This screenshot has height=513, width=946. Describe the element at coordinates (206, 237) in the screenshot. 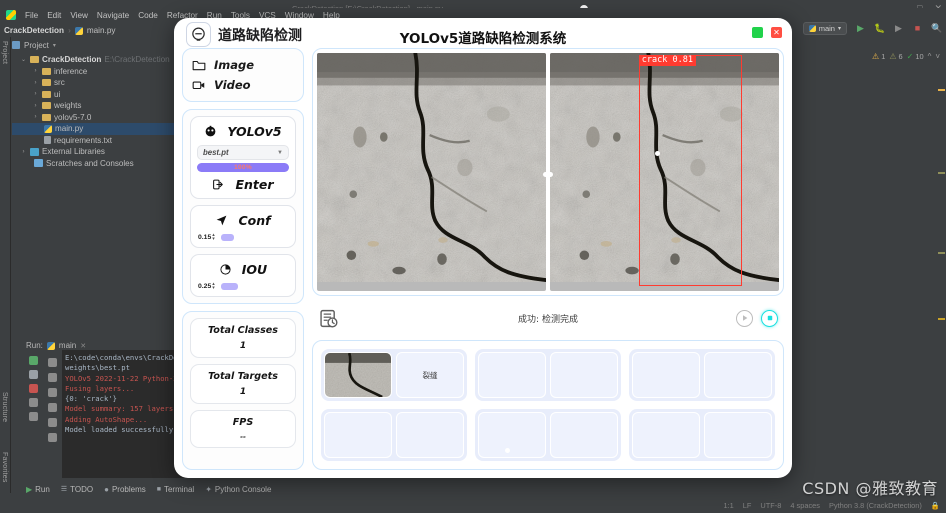

I see `conf-spinbox: 0.15 ▴ ▾` at that location.